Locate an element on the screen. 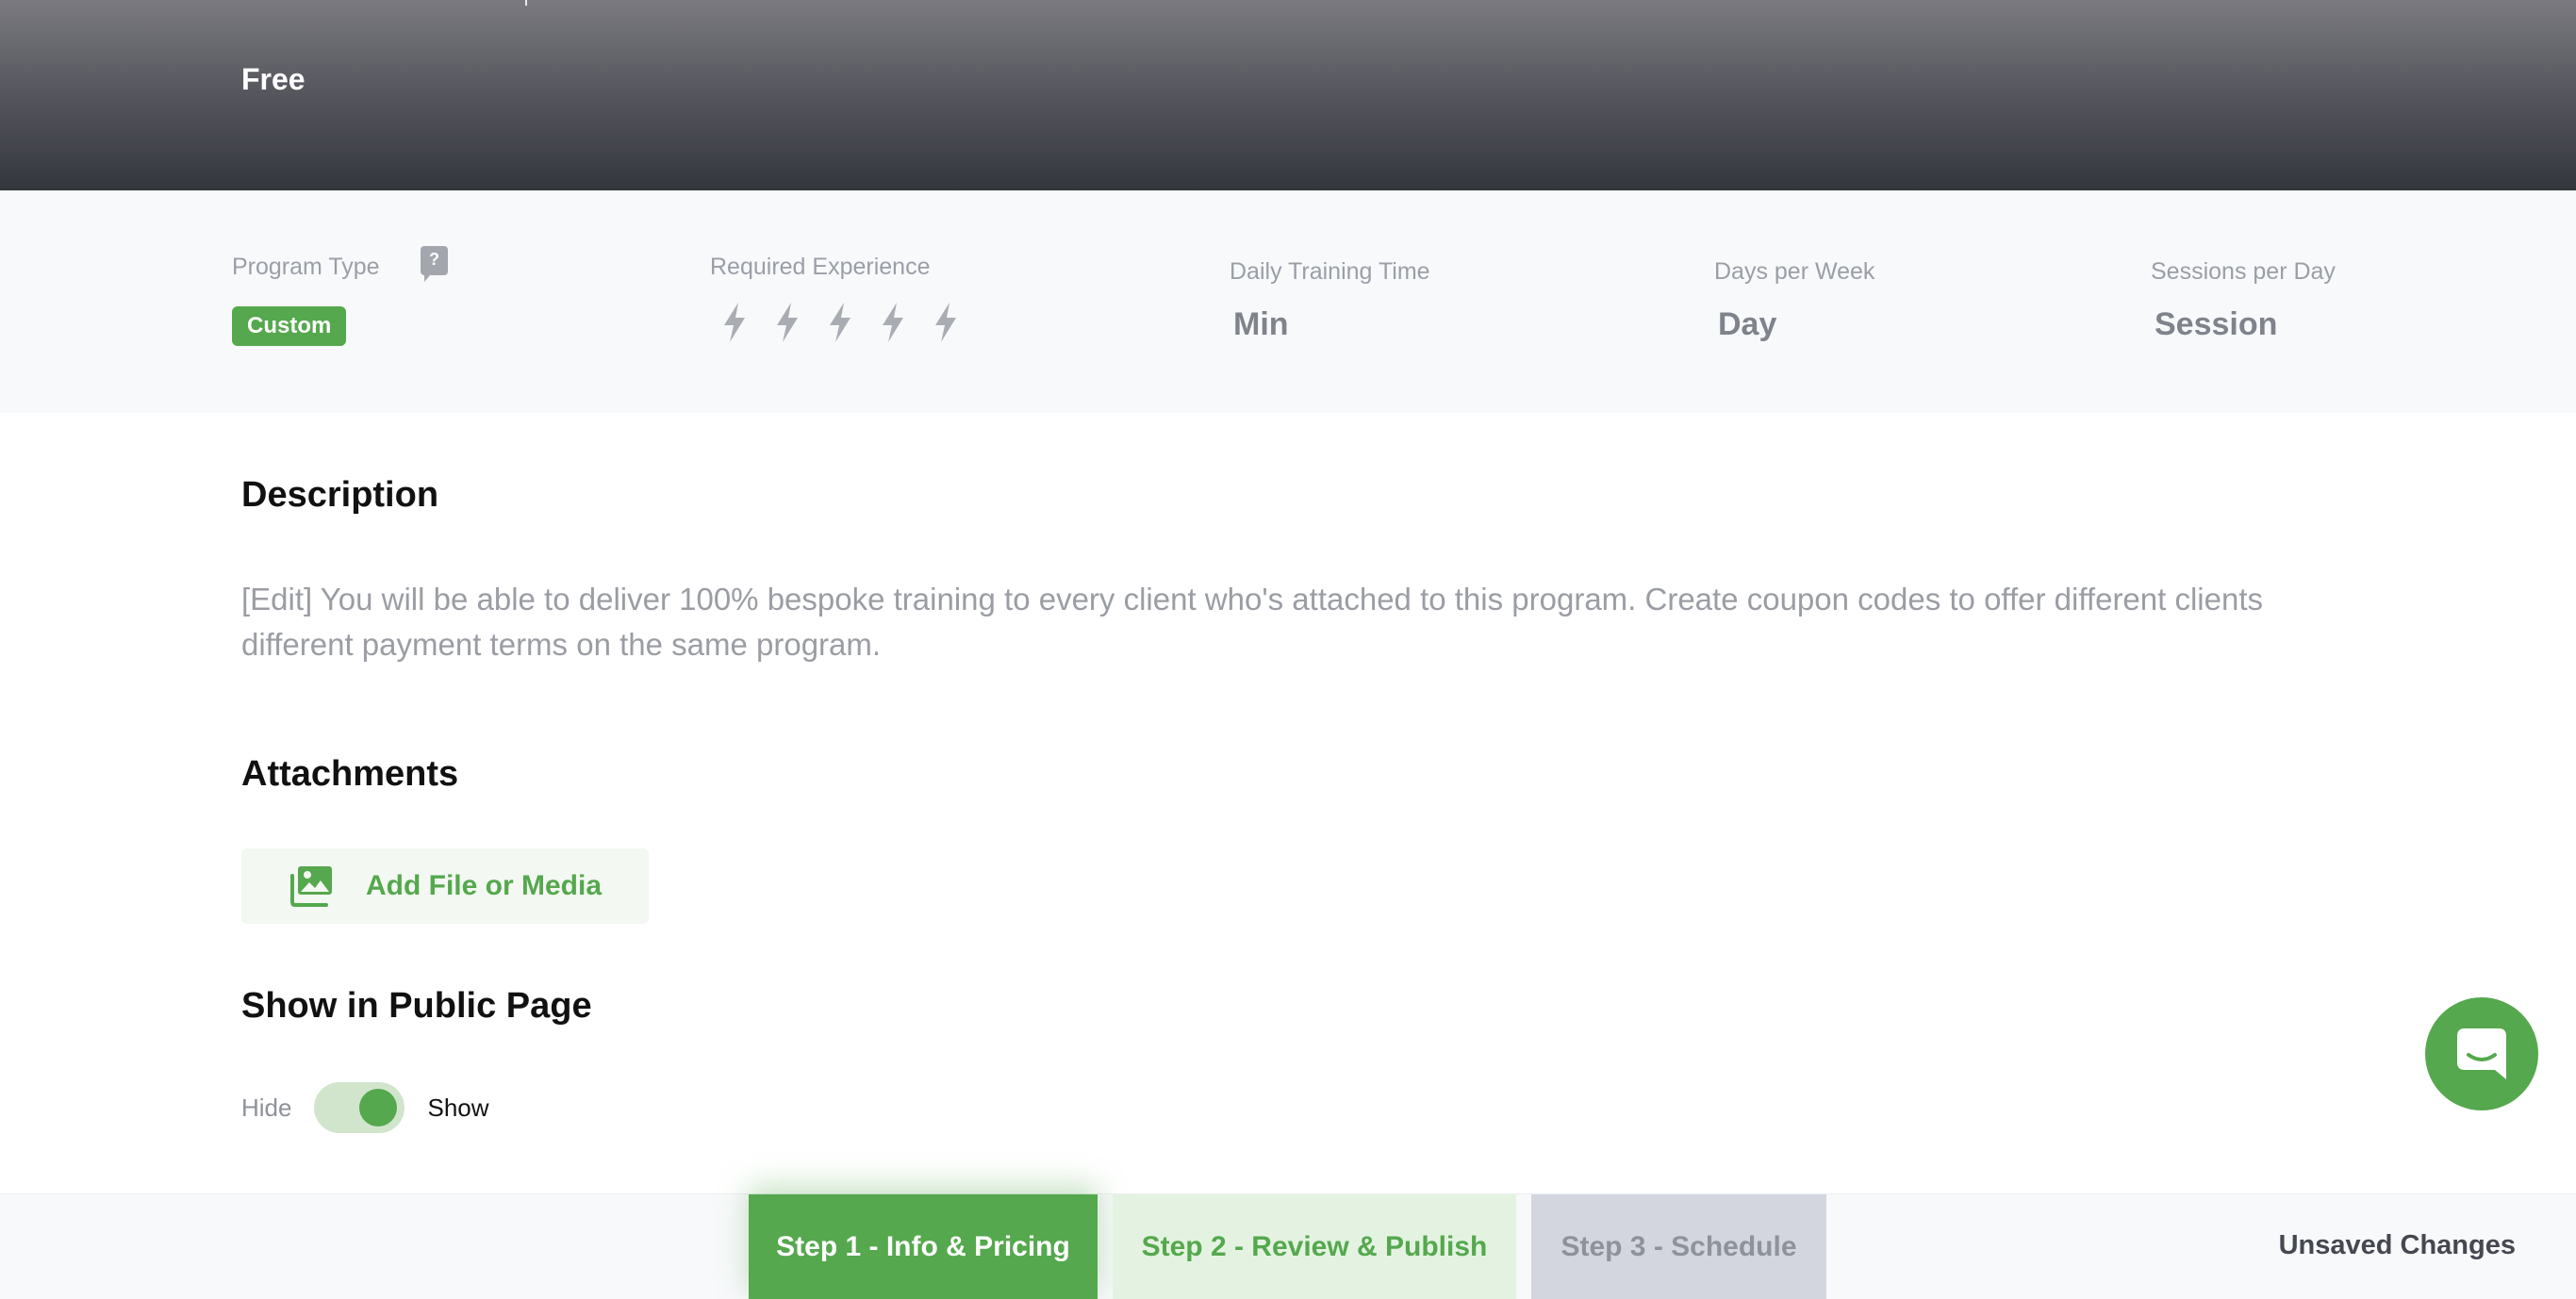 This screenshot has width=2576, height=1299. program-header: Free is located at coordinates (1288, 95).